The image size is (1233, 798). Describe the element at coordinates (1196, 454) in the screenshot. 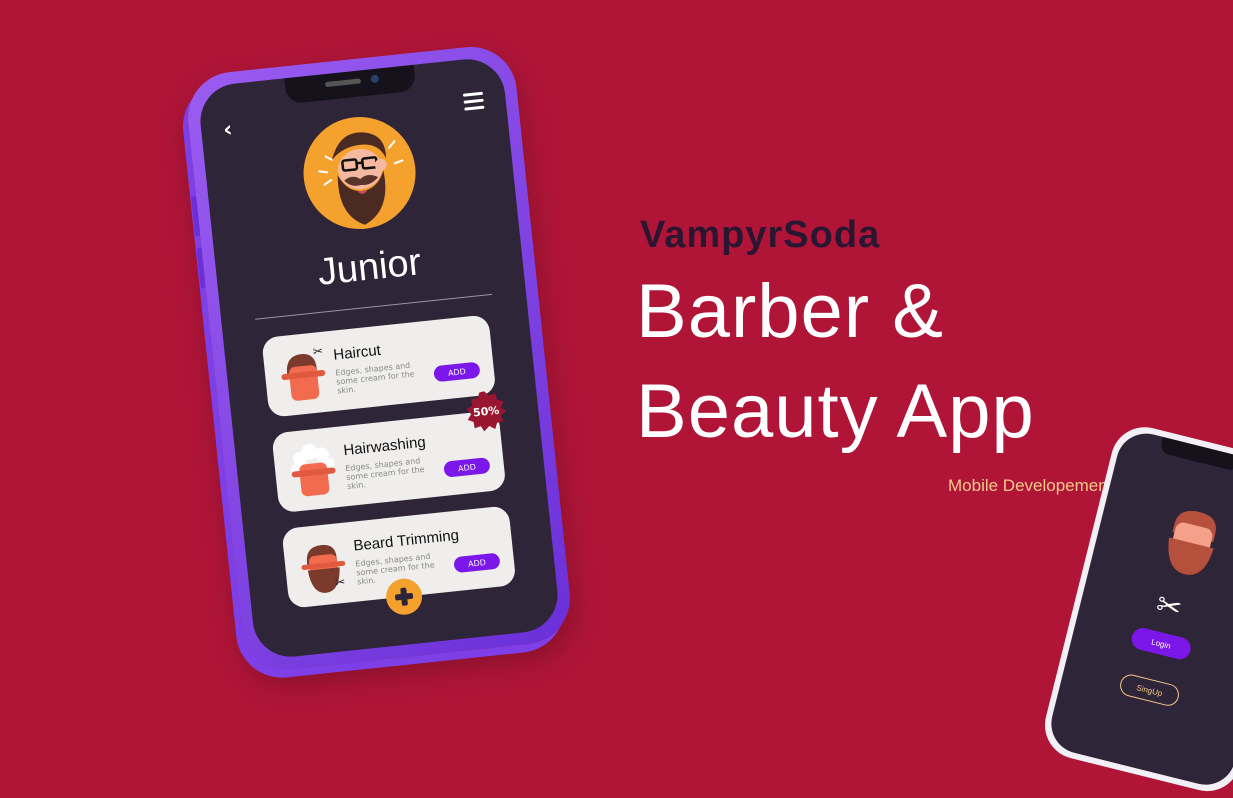

I see `phone-notch` at that location.